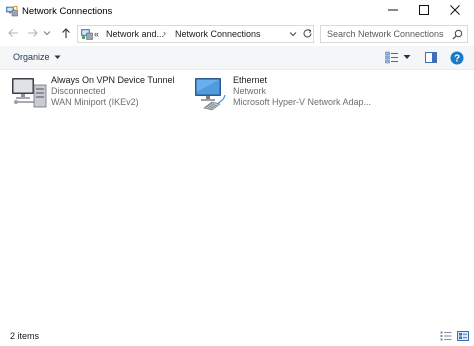 Image resolution: width=474 pixels, height=346 pixels. I want to click on address-bar: « Network and... › Network Connections, so click(195, 34).